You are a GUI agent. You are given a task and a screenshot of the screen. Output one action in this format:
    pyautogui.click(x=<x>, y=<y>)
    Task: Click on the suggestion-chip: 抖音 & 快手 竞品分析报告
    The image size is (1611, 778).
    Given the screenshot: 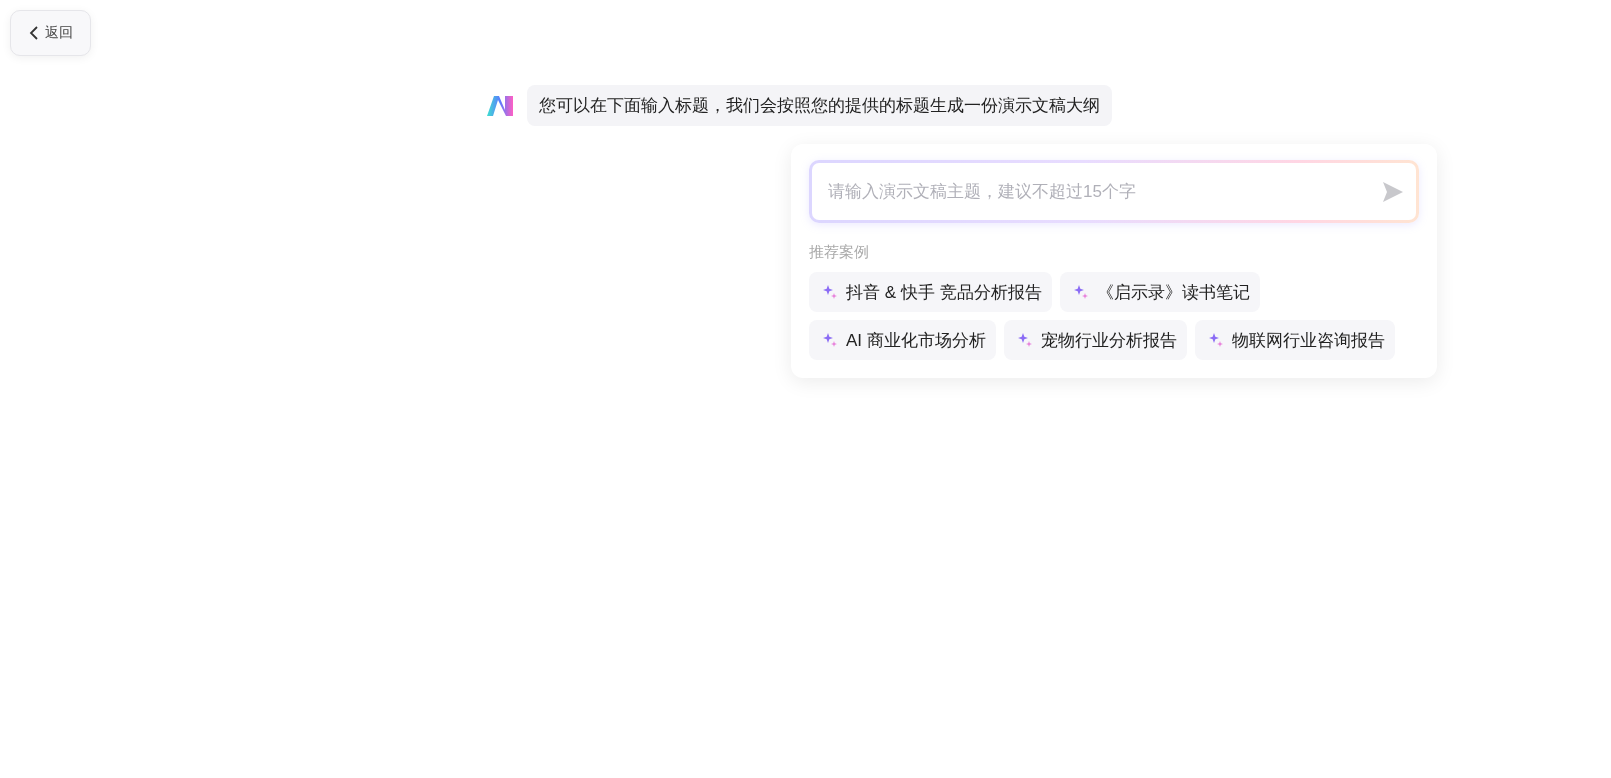 What is the action you would take?
    pyautogui.click(x=930, y=292)
    